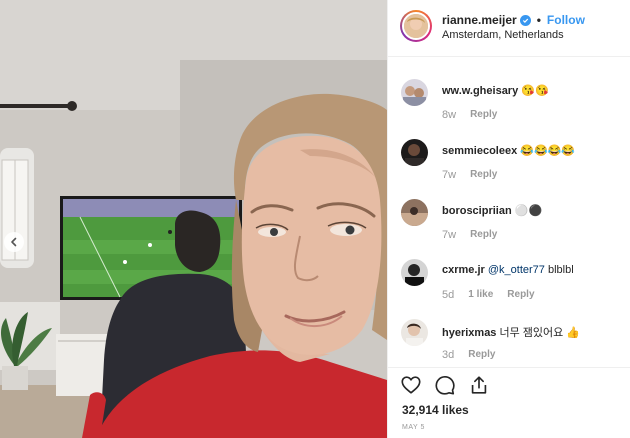 The width and height of the screenshot is (630, 438). What do you see at coordinates (560, 270) in the screenshot?
I see `comment-body: blblbl` at bounding box center [560, 270].